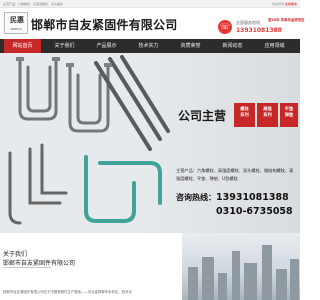  Describe the element at coordinates (64, 46) in the screenshot. I see `nav-item-about: 关于我们` at that location.